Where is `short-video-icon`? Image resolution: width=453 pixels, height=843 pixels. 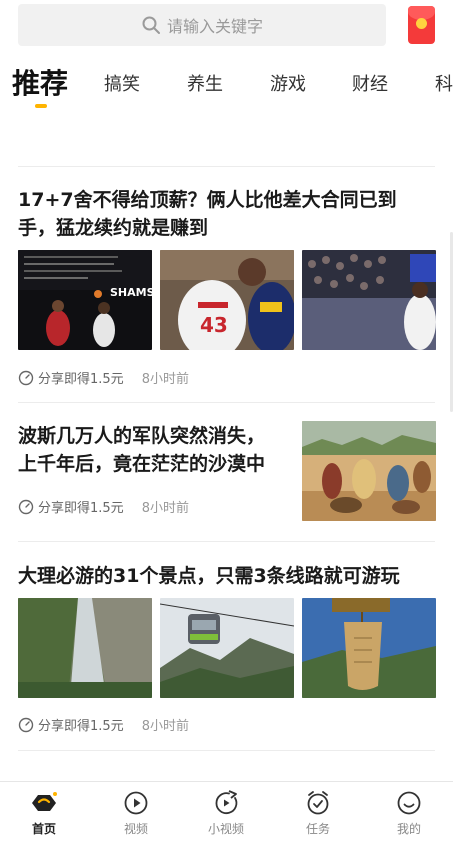 short-video-icon is located at coordinates (226, 802).